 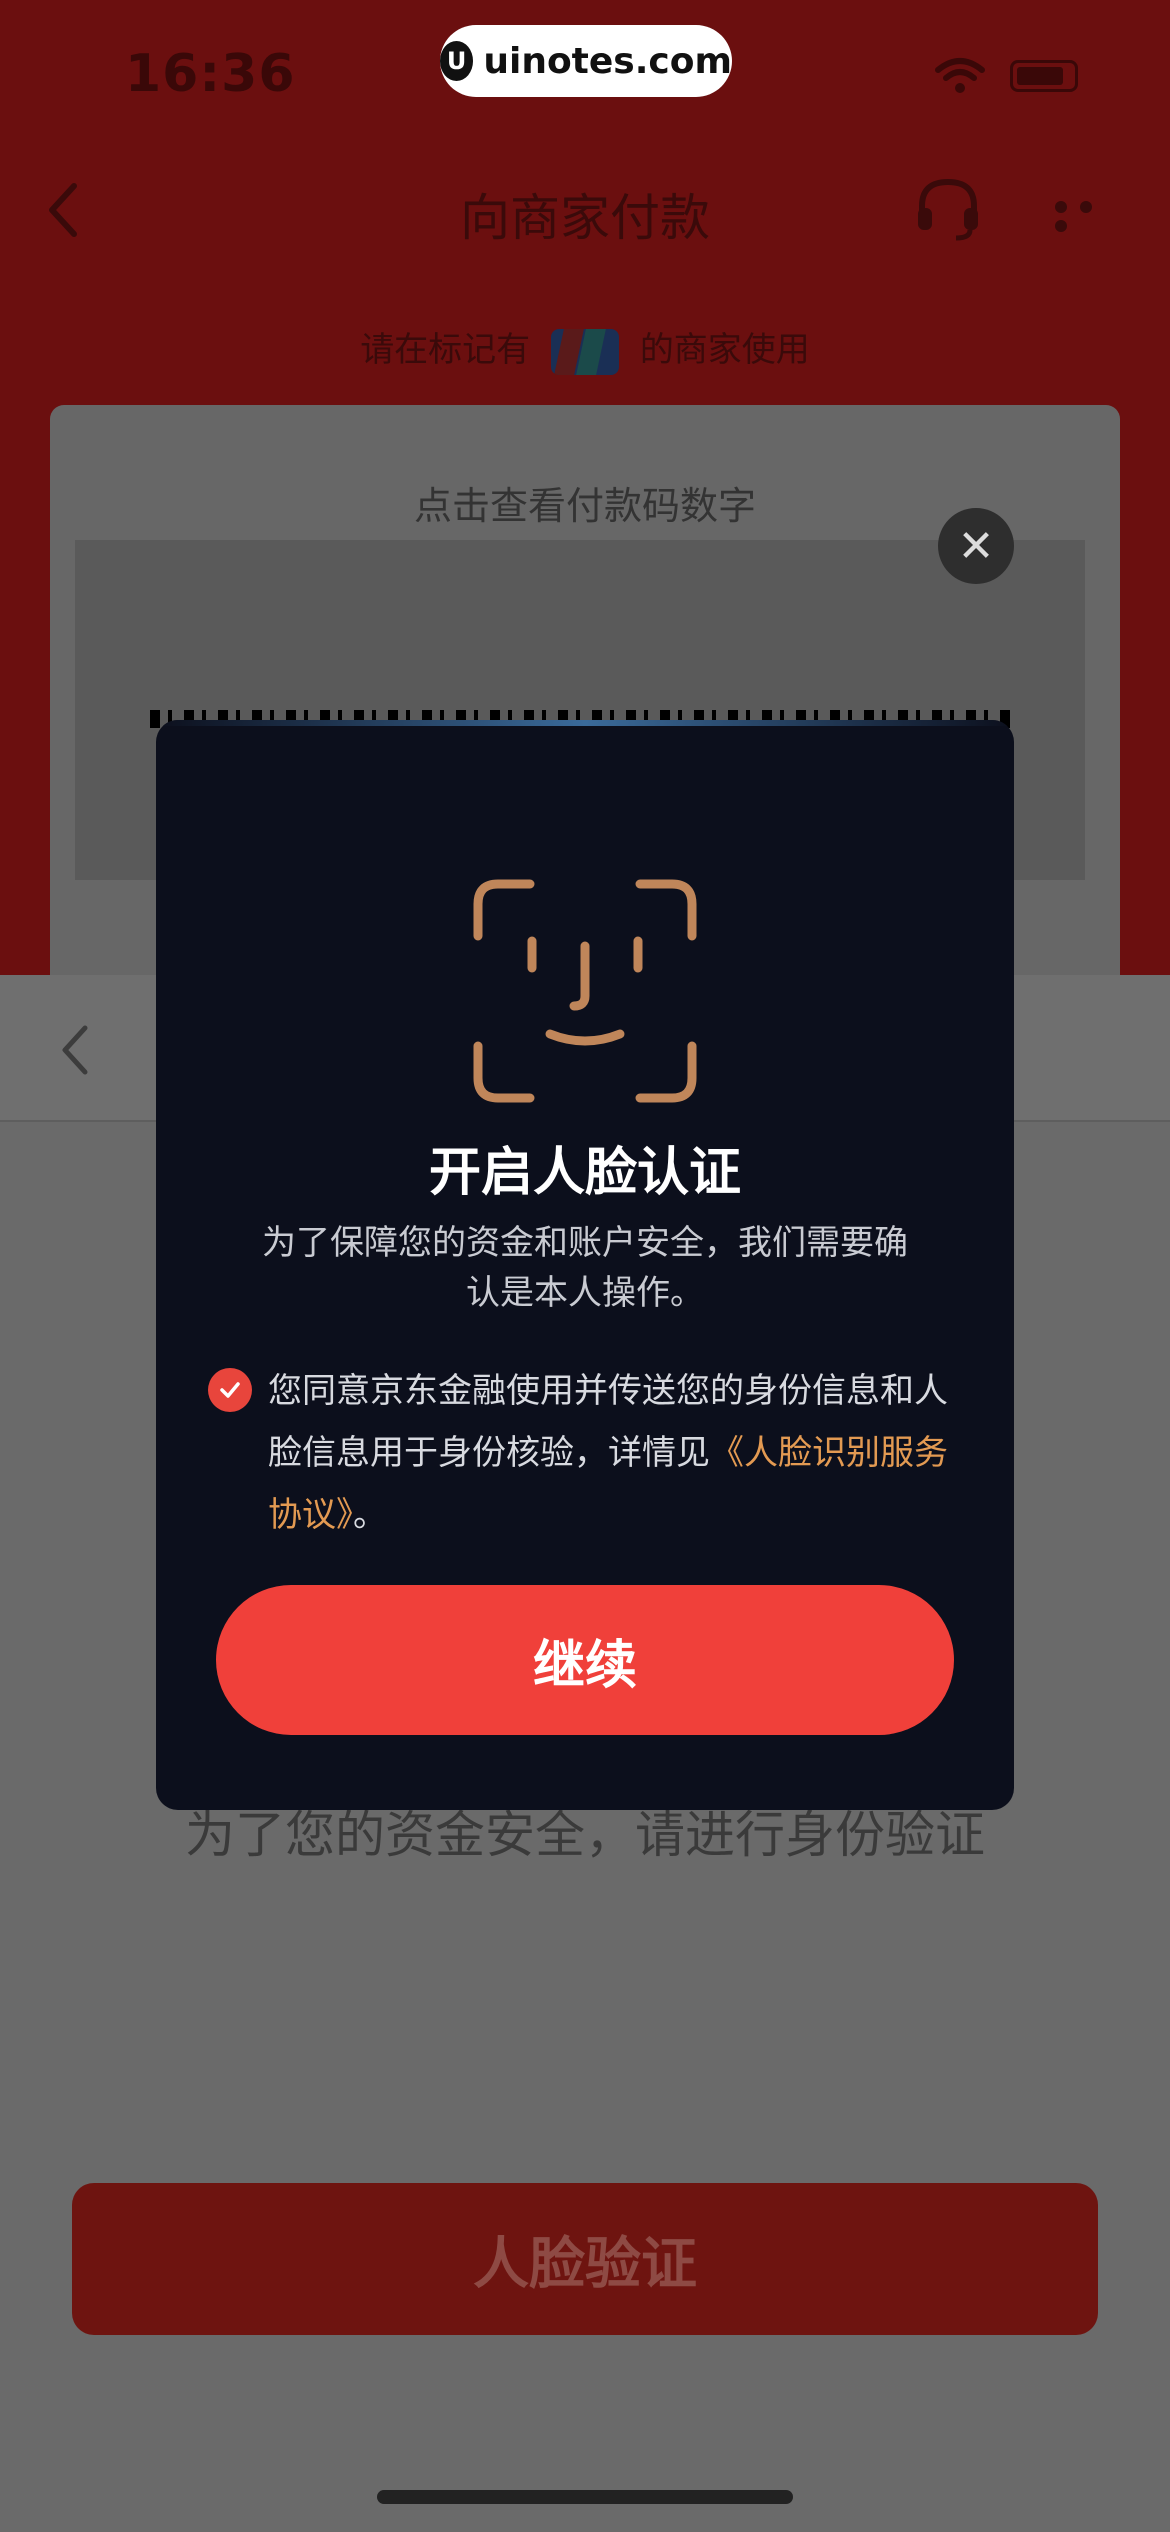 I want to click on battery-icon, so click(x=1044, y=76).